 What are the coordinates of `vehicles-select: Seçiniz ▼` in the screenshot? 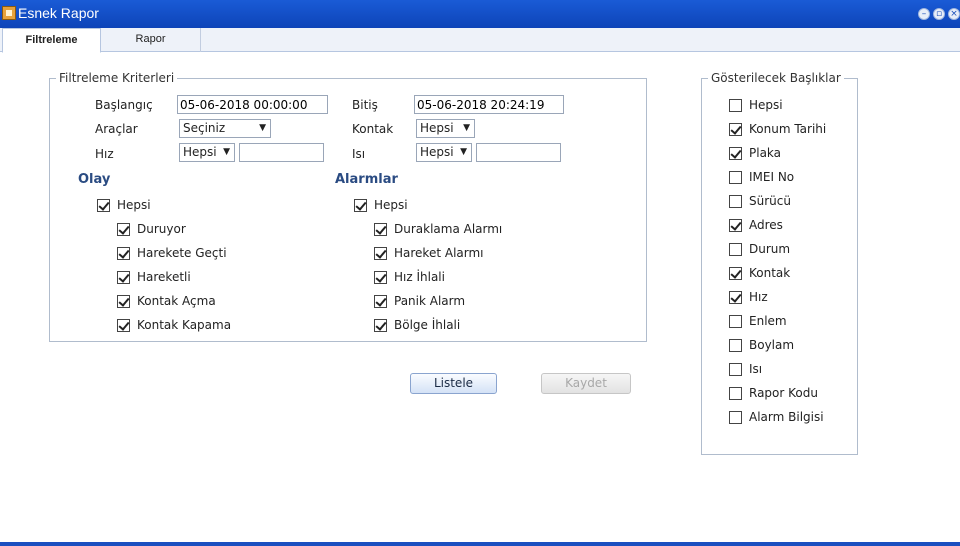 It's located at (225, 128).